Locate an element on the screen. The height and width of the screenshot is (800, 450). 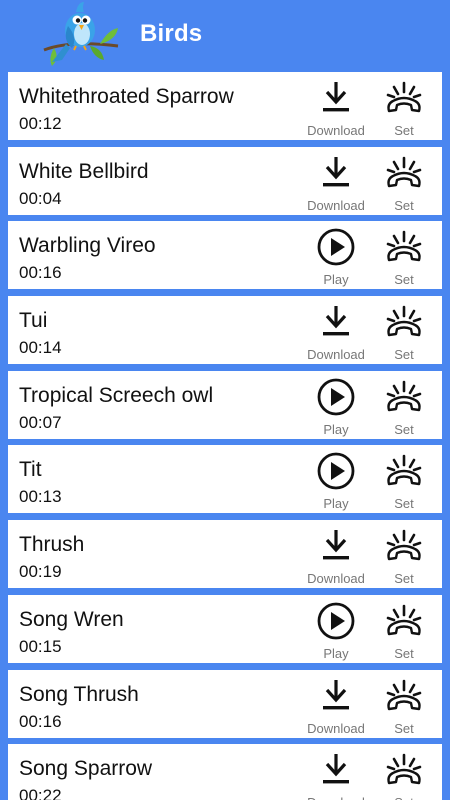
sound-name: Thrush is located at coordinates (52, 545).